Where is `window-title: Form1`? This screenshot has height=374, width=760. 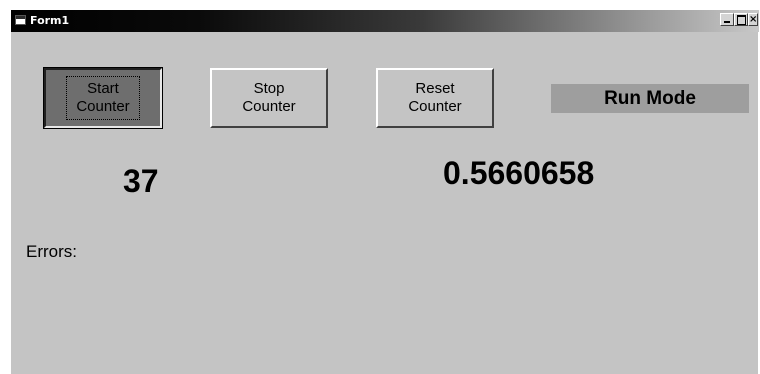 window-title: Form1 is located at coordinates (50, 20).